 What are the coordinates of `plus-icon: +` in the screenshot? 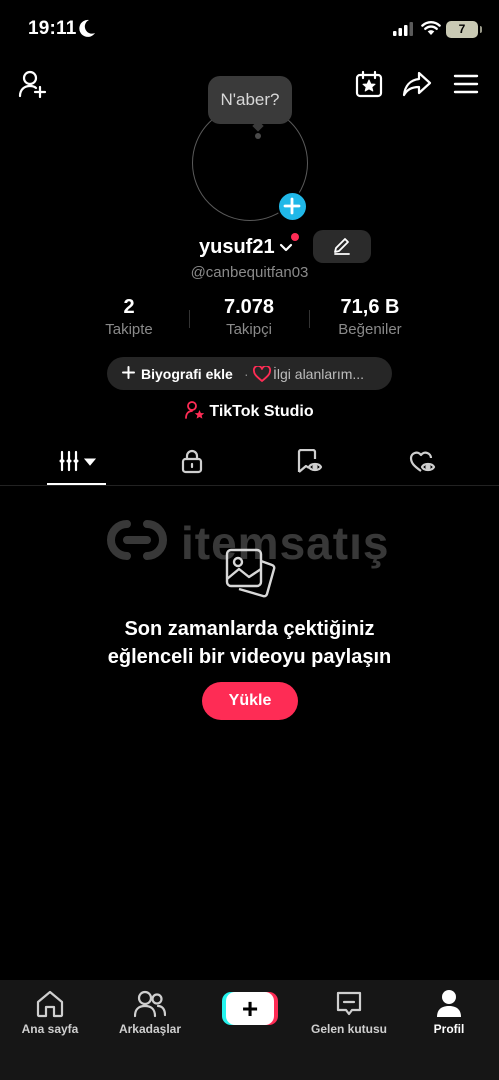 It's located at (250, 1008).